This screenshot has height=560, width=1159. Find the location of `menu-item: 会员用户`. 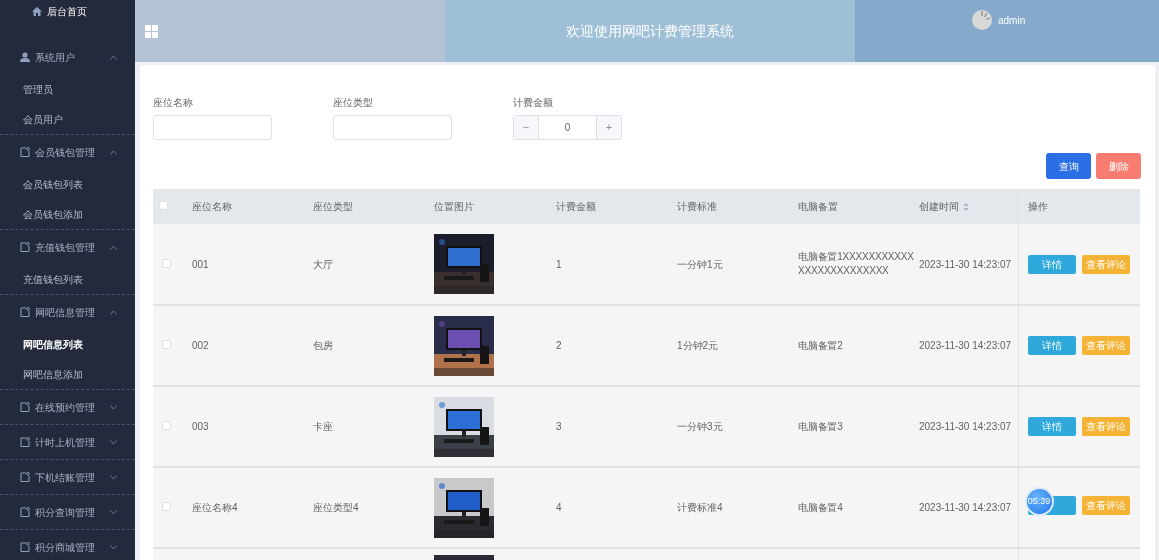

menu-item: 会员用户 is located at coordinates (67, 119).